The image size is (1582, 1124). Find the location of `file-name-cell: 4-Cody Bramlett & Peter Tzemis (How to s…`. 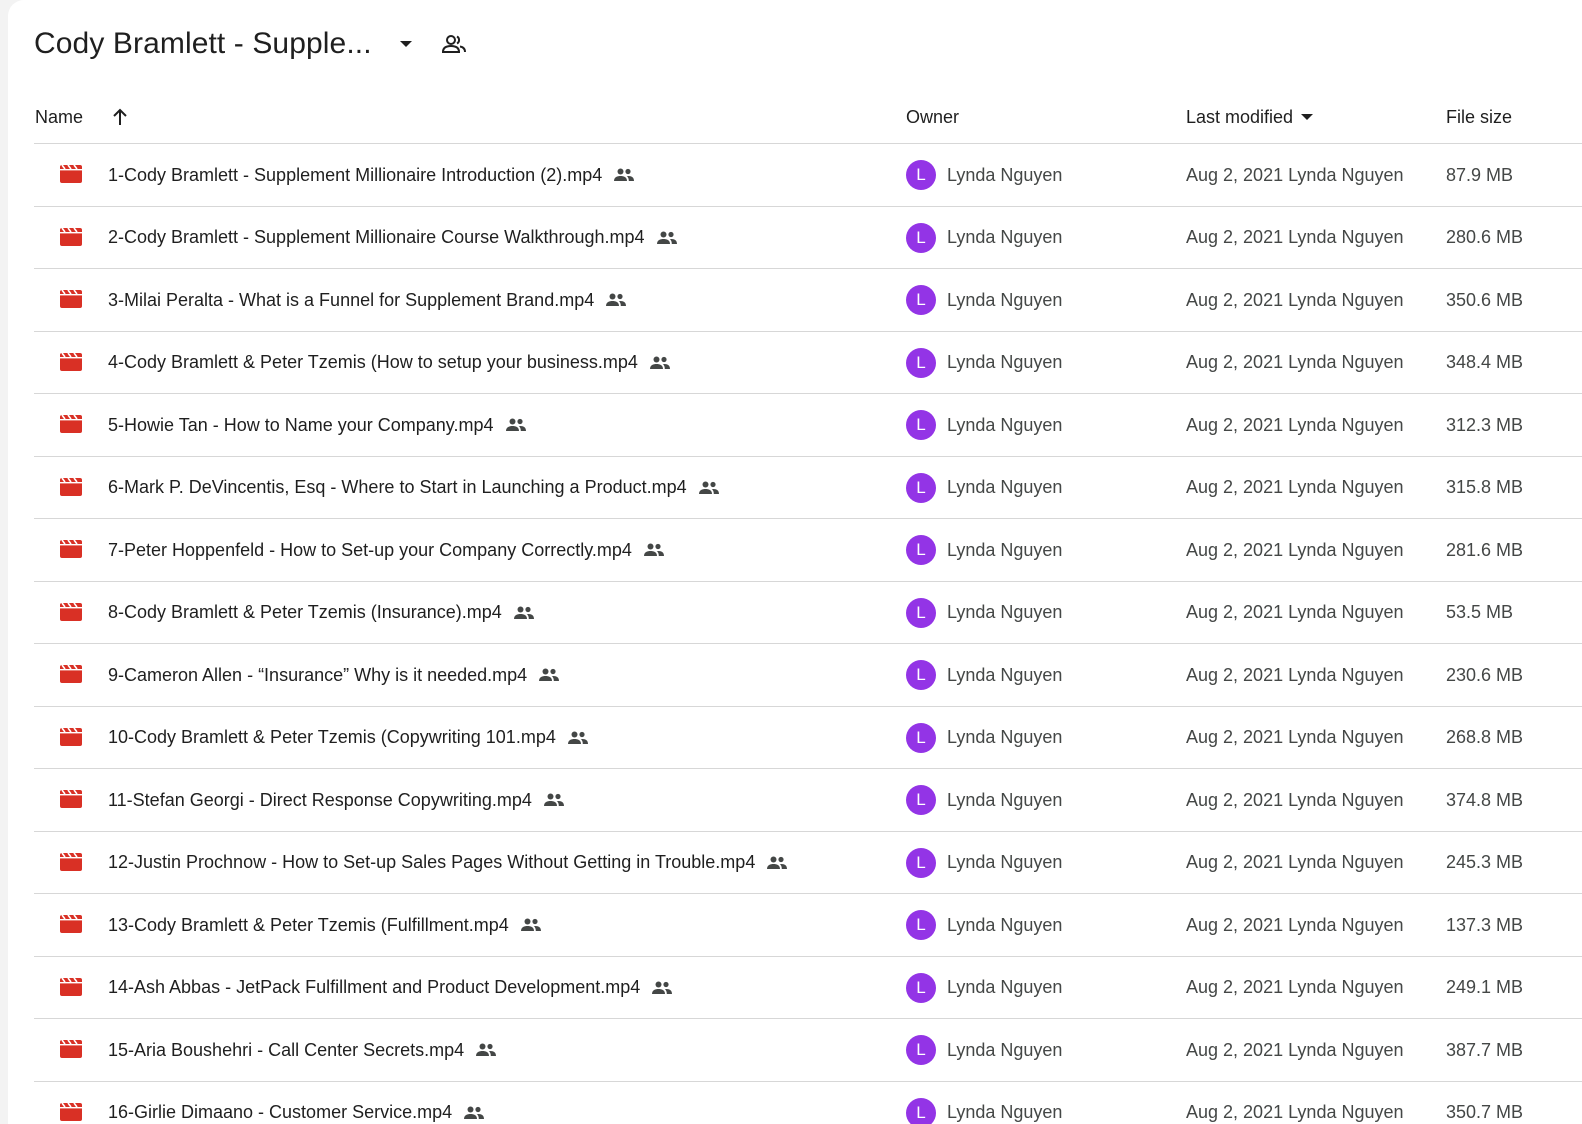

file-name-cell: 4-Cody Bramlett & Peter Tzemis (How to s… is located at coordinates (390, 363).